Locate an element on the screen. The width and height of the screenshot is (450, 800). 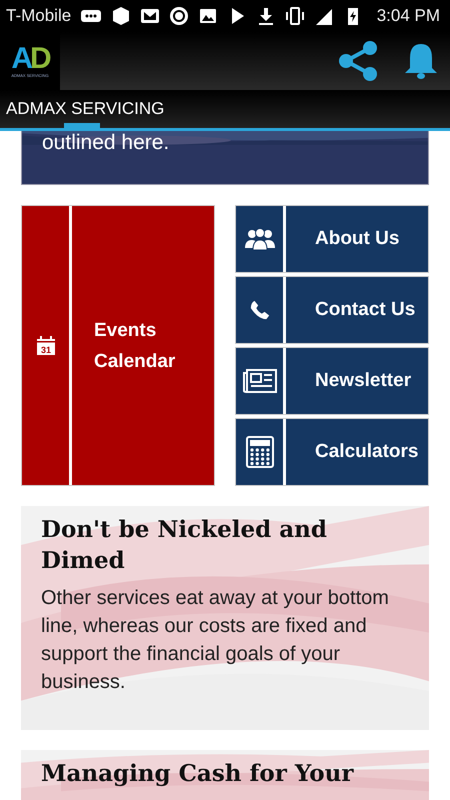
card-title: Don't be Nickeled and Dimed is located at coordinates (184, 545).